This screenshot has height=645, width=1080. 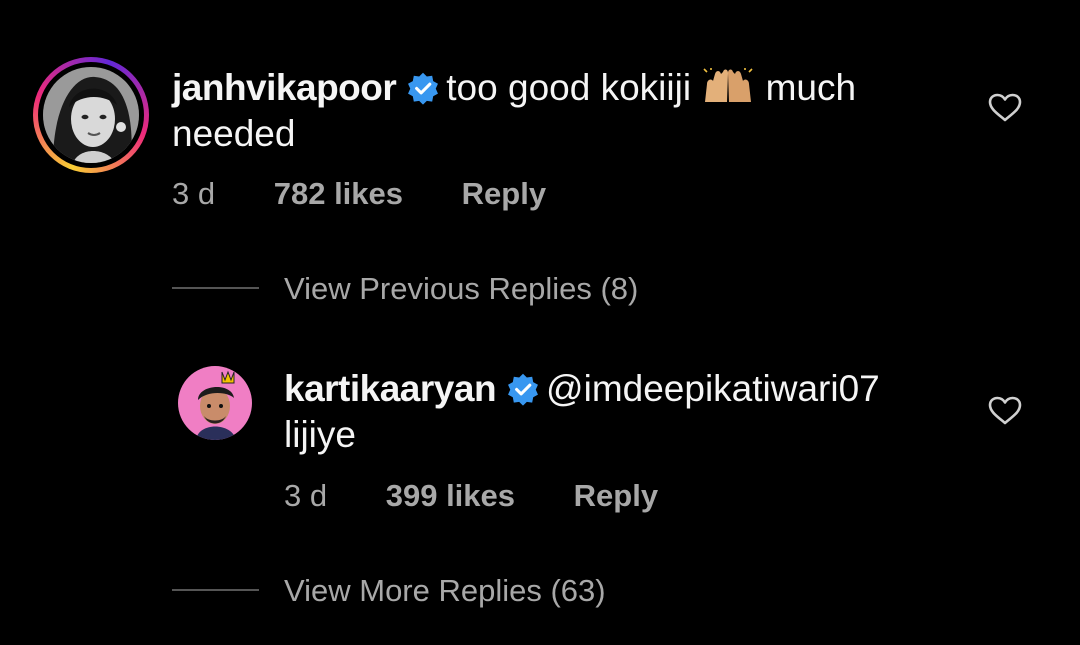 I want to click on comment-meta: 3 d 782 likes Reply, so click(x=359, y=194).